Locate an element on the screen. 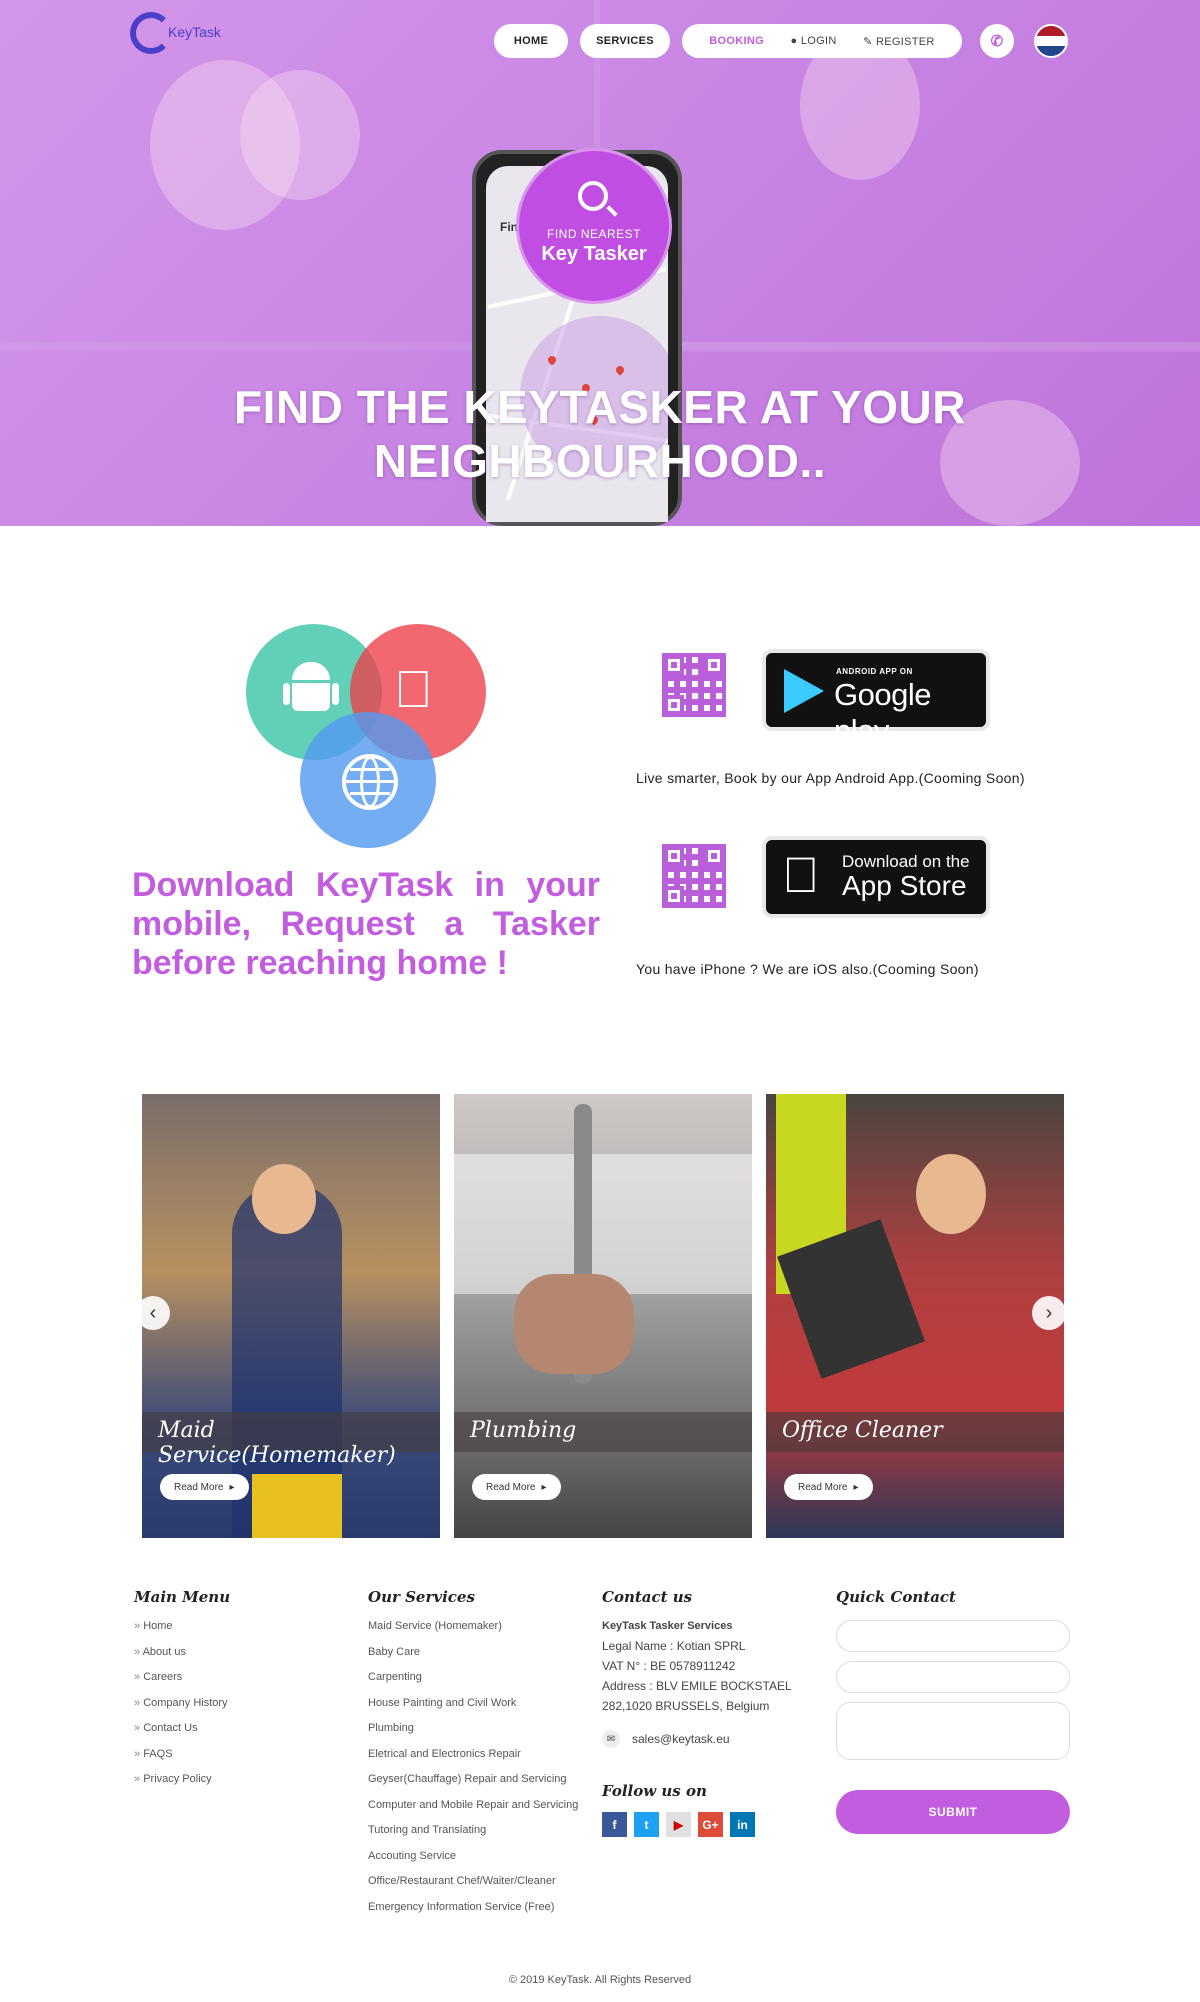  service-card-plumbing: Plumbing Read More ▸ is located at coordinates (603, 1316).